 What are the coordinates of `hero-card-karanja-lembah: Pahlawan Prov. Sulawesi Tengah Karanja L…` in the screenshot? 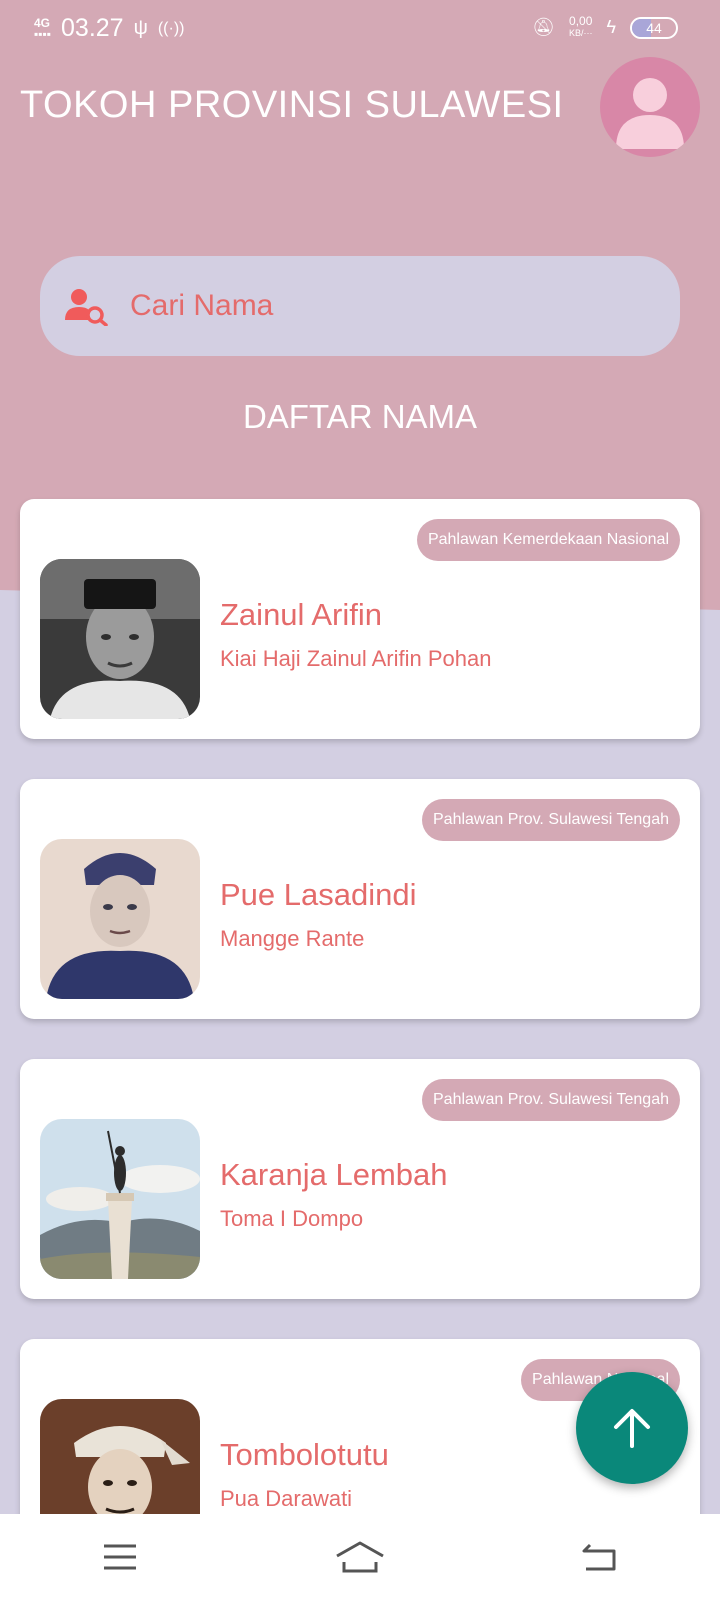 It's located at (360, 1179).